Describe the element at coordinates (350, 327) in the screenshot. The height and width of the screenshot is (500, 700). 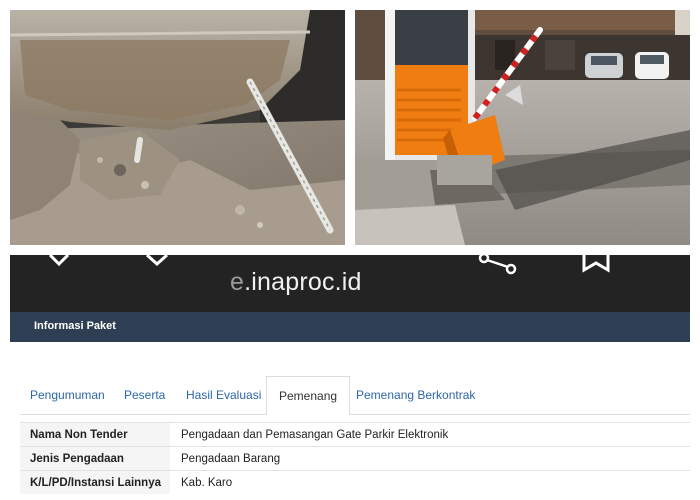
I see `panel-header: Informasi Paket` at that location.